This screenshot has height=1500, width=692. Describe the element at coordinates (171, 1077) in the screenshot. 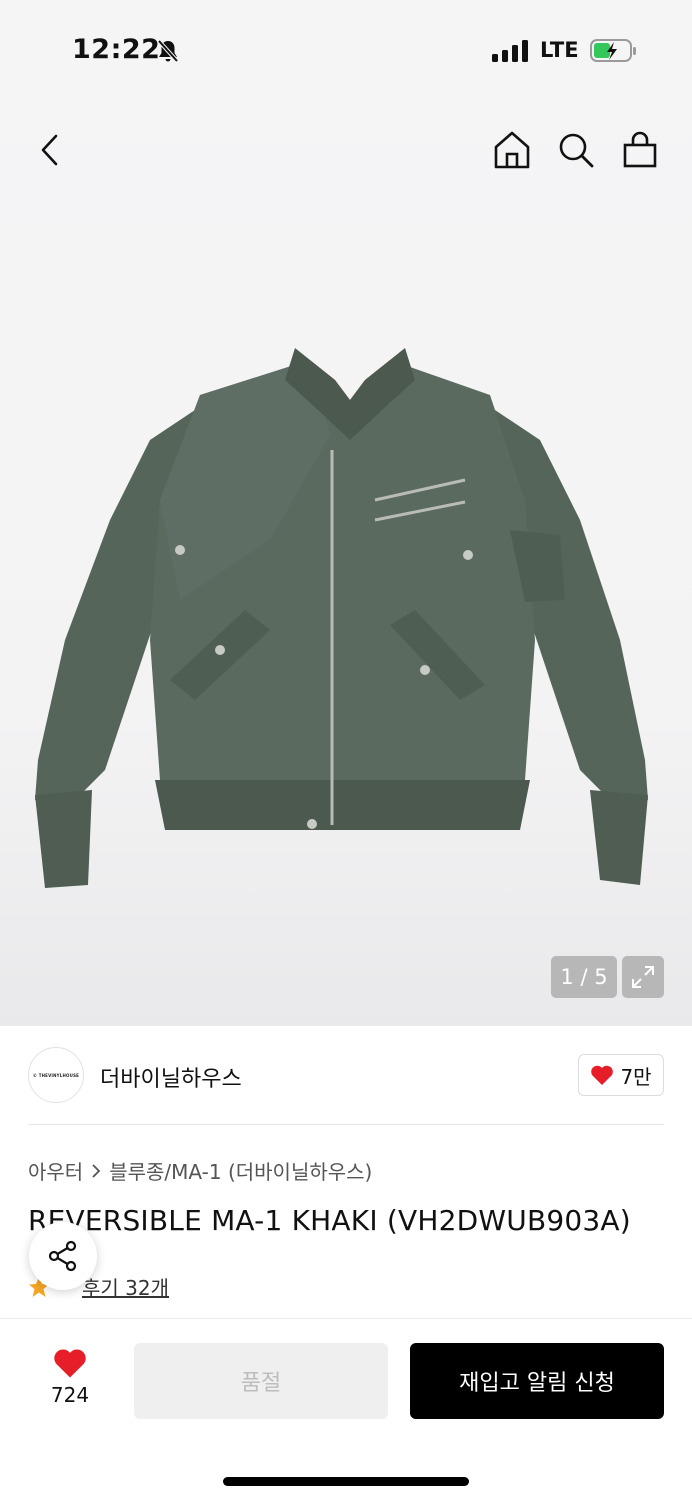

I see `brand-name: 더바이닐하우스` at that location.